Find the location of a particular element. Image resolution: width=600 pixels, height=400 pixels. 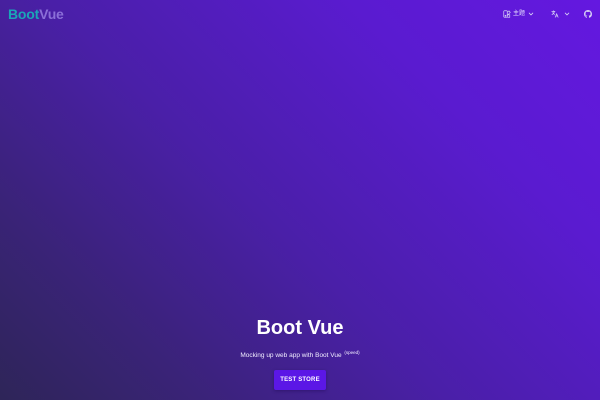

github-icon is located at coordinates (588, 14).